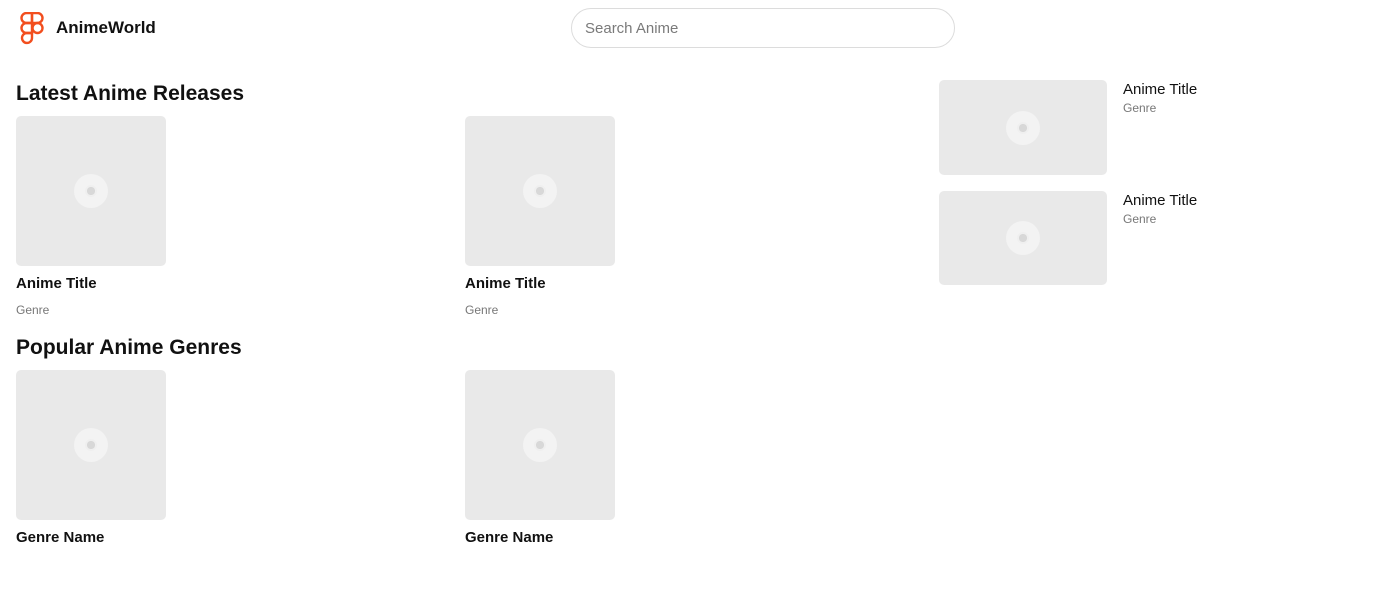 Image resolution: width=1376 pixels, height=612 pixels. What do you see at coordinates (32, 29) in the screenshot?
I see `logo-icon` at bounding box center [32, 29].